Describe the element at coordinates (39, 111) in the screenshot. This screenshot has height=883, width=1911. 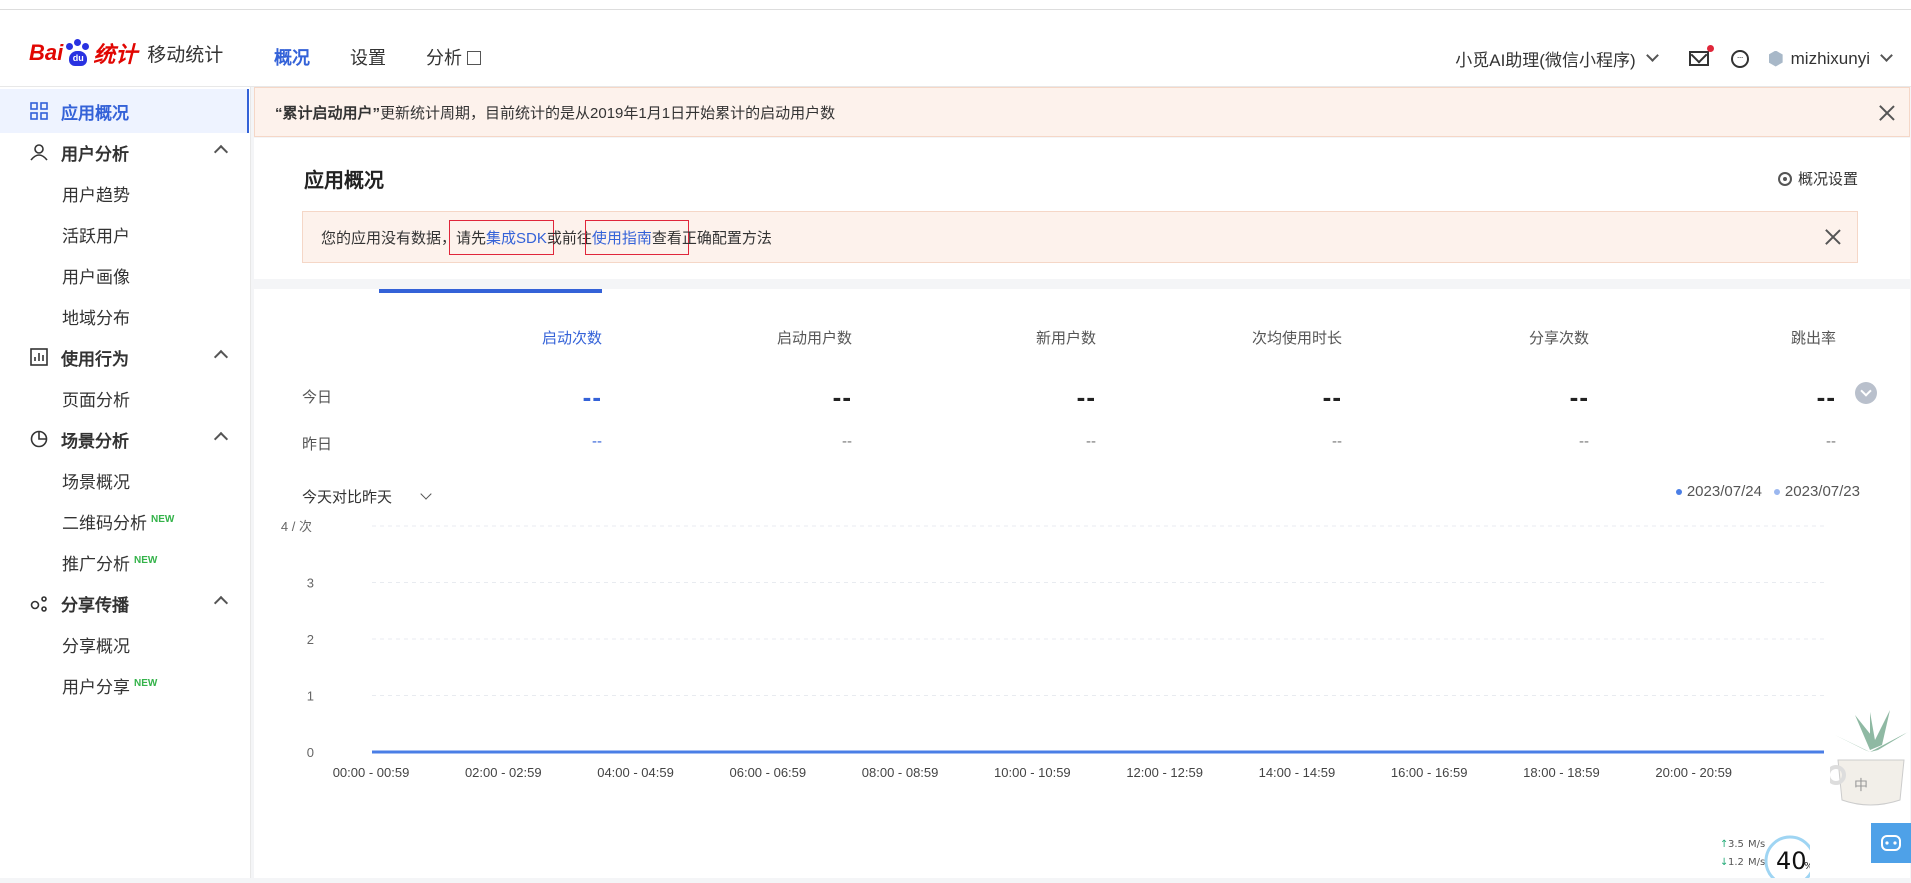
I see `grid-icon` at that location.